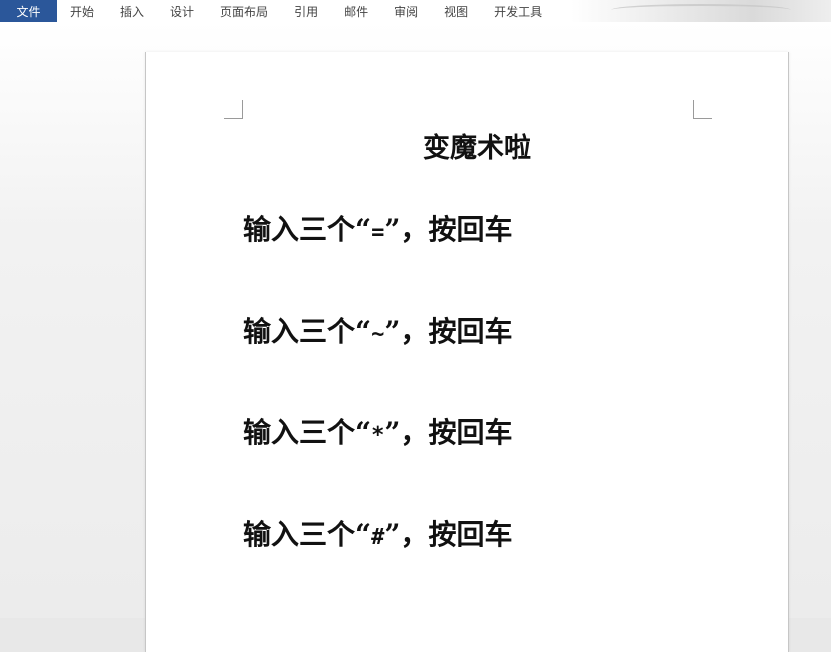 The image size is (831, 652). I want to click on ribbon-tab-bar: 文件 开始 插入 设计 页面布局 引用 邮件 审阅 视图 开发工具, so click(415, 11).